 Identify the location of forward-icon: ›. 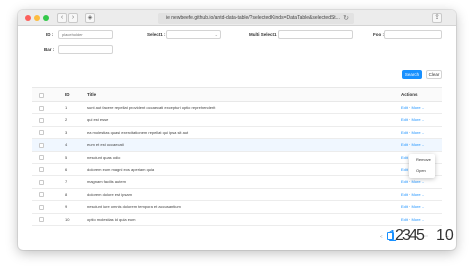
(73, 18).